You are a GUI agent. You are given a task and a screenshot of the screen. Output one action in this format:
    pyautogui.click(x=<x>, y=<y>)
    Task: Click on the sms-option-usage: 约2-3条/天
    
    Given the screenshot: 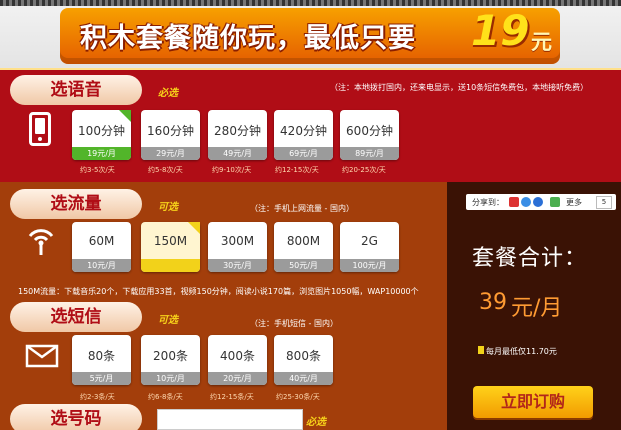 What is the action you would take?
    pyautogui.click(x=97, y=397)
    